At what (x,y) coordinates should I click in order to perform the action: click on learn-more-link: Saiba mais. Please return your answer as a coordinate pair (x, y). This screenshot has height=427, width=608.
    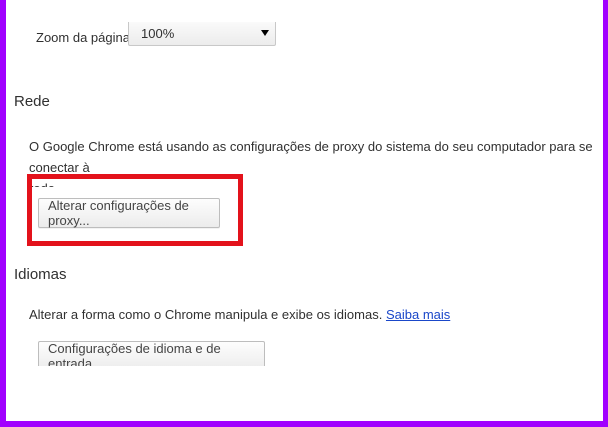
    Looking at the image, I should click on (418, 314).